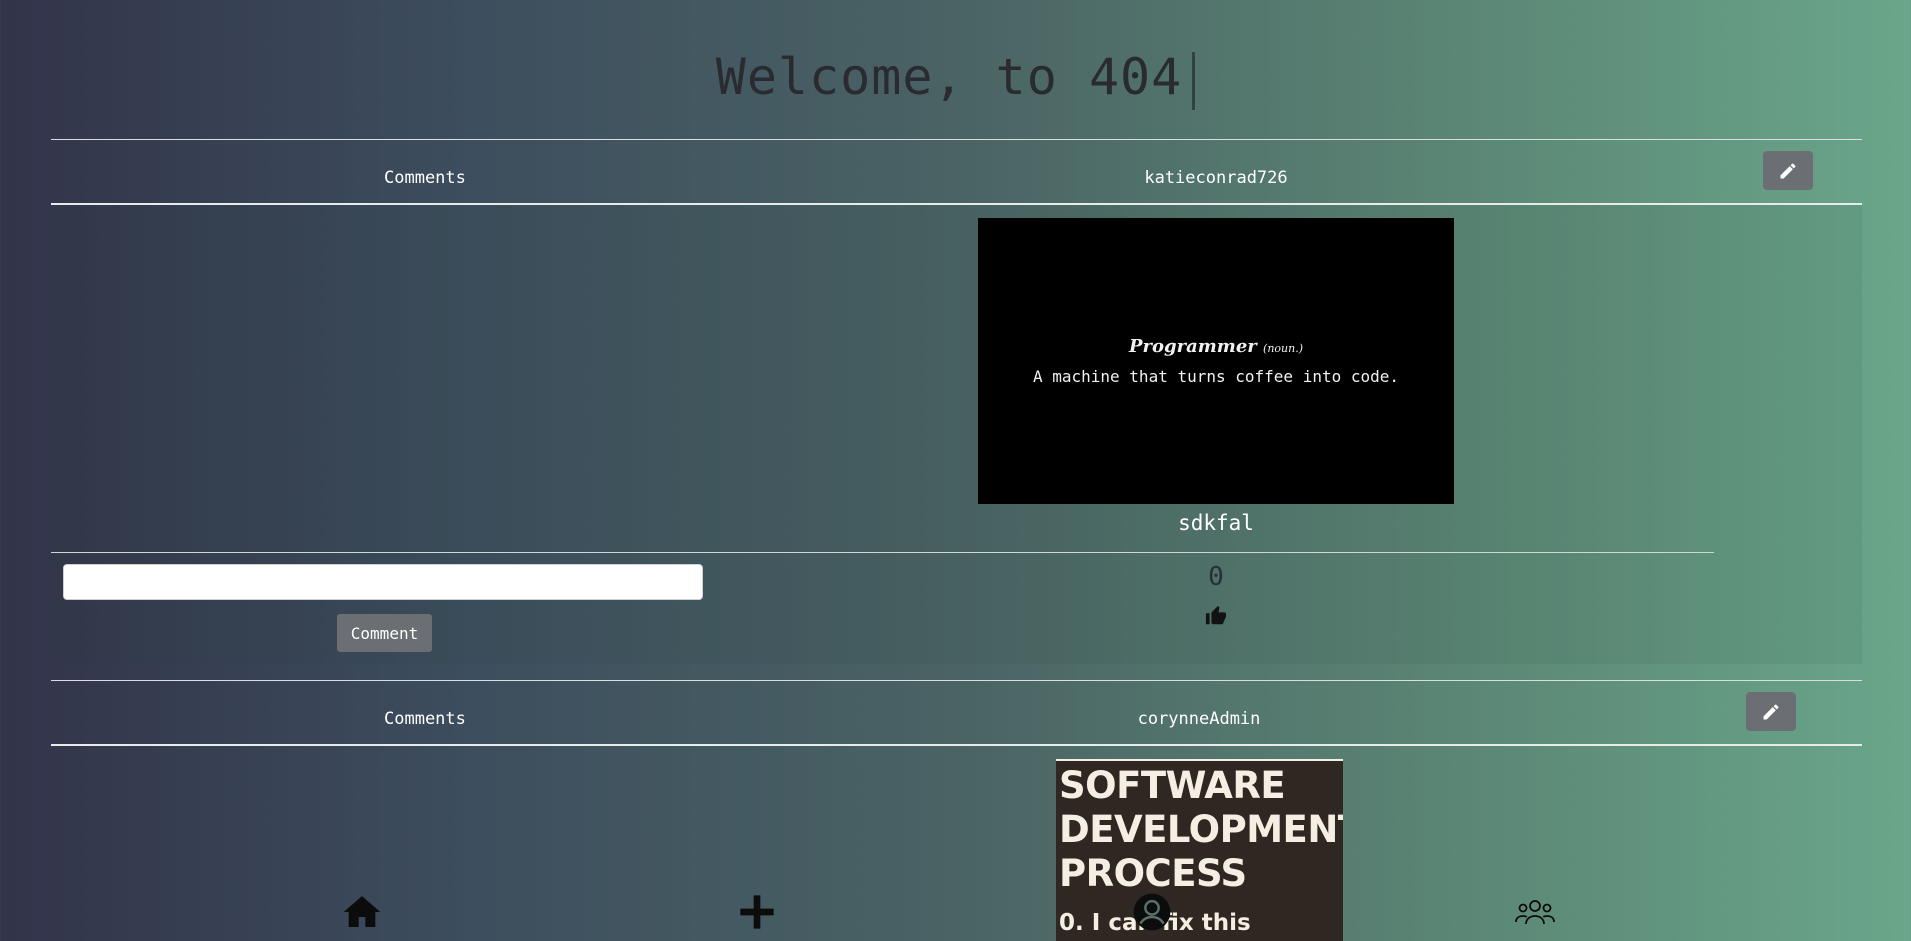  What do you see at coordinates (949, 77) in the screenshot?
I see `page-title-text: Welcome, to 404` at bounding box center [949, 77].